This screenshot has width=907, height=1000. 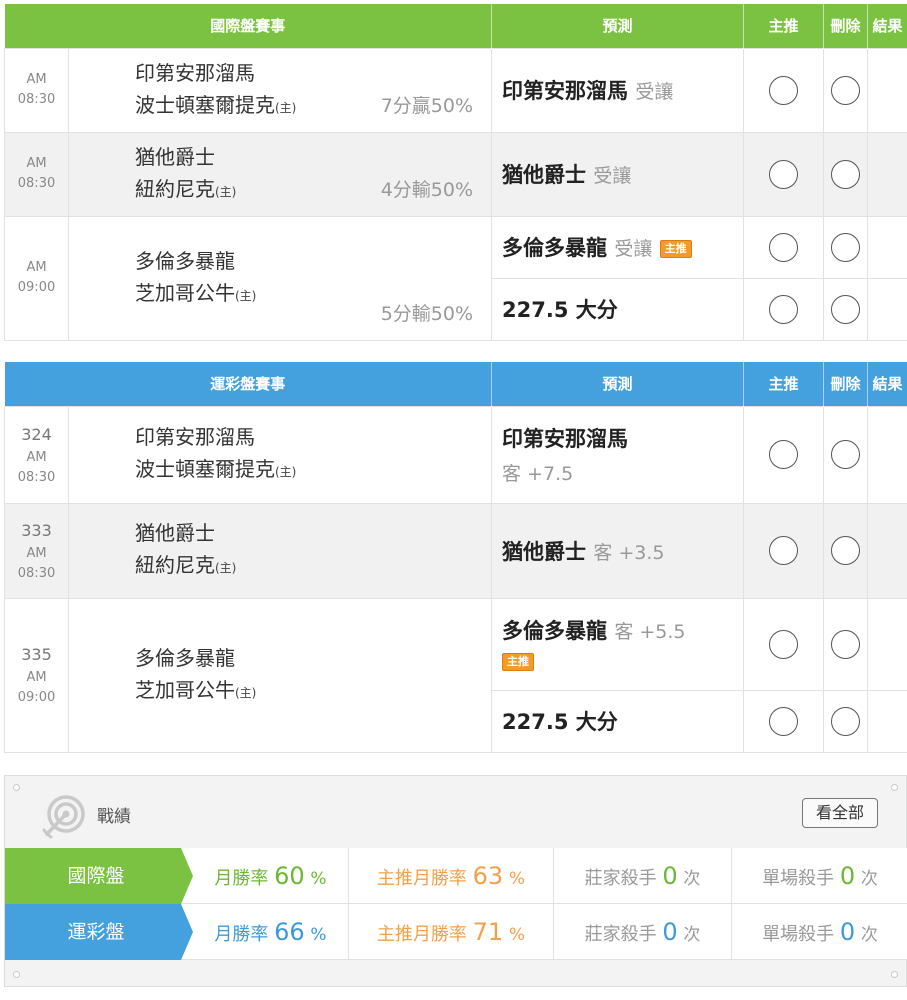 What do you see at coordinates (618, 90) in the screenshot?
I see `prediction: 印第安那溜馬 受讓` at bounding box center [618, 90].